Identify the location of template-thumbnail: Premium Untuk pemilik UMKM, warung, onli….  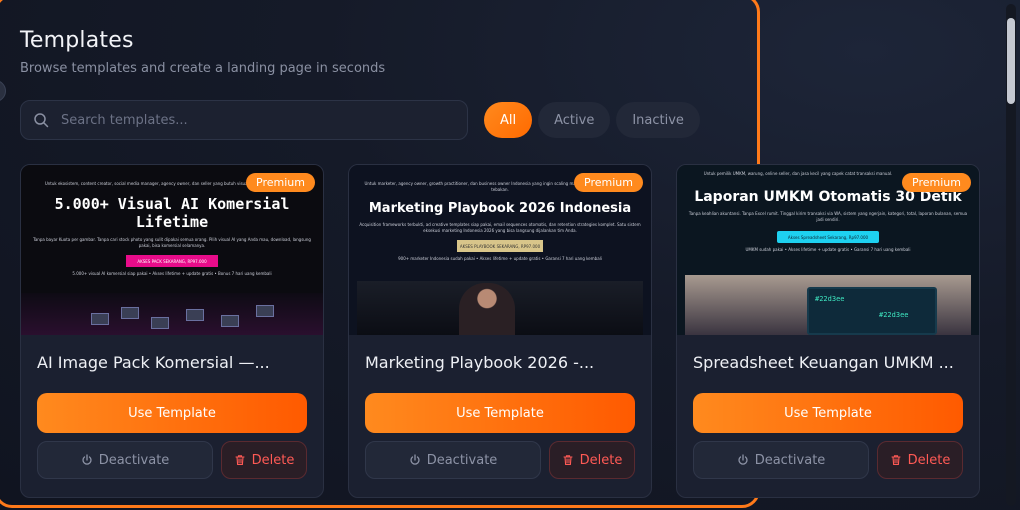
(828, 250).